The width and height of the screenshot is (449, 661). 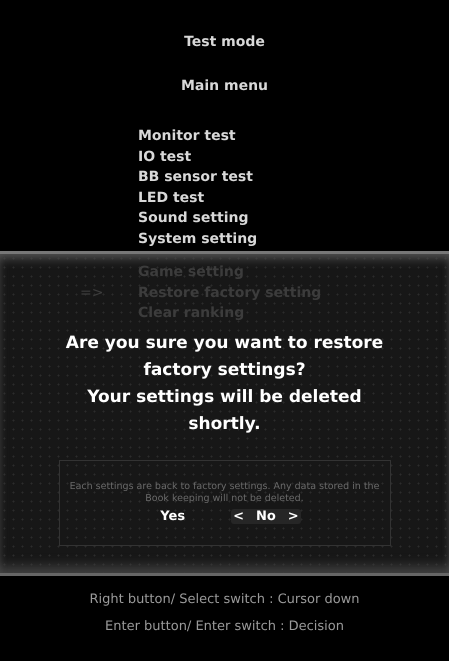 What do you see at coordinates (158, 136) in the screenshot?
I see `menu-item: Monitor test` at bounding box center [158, 136].